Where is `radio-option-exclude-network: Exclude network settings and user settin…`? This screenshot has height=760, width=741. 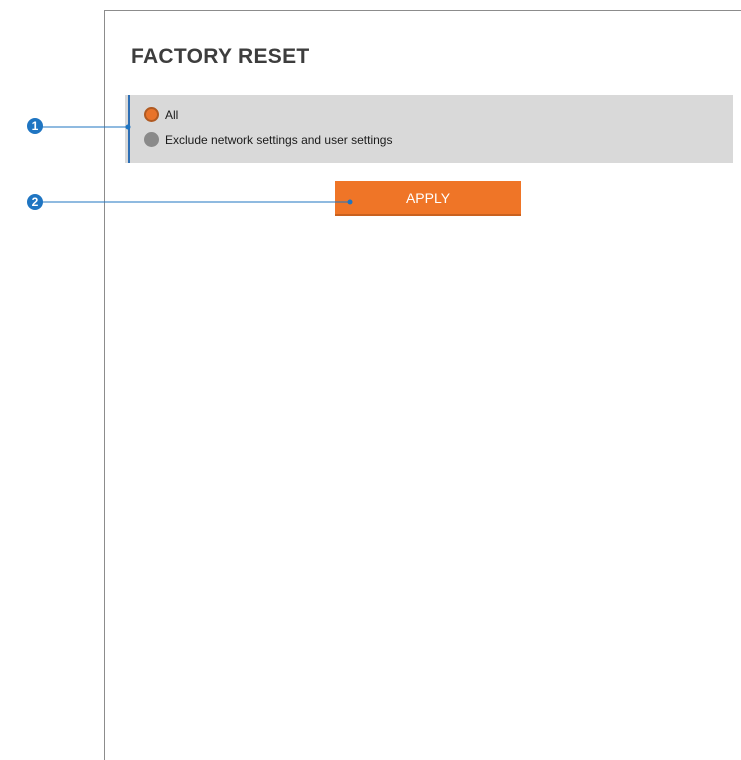 radio-option-exclude-network: Exclude network settings and user settin… is located at coordinates (268, 139).